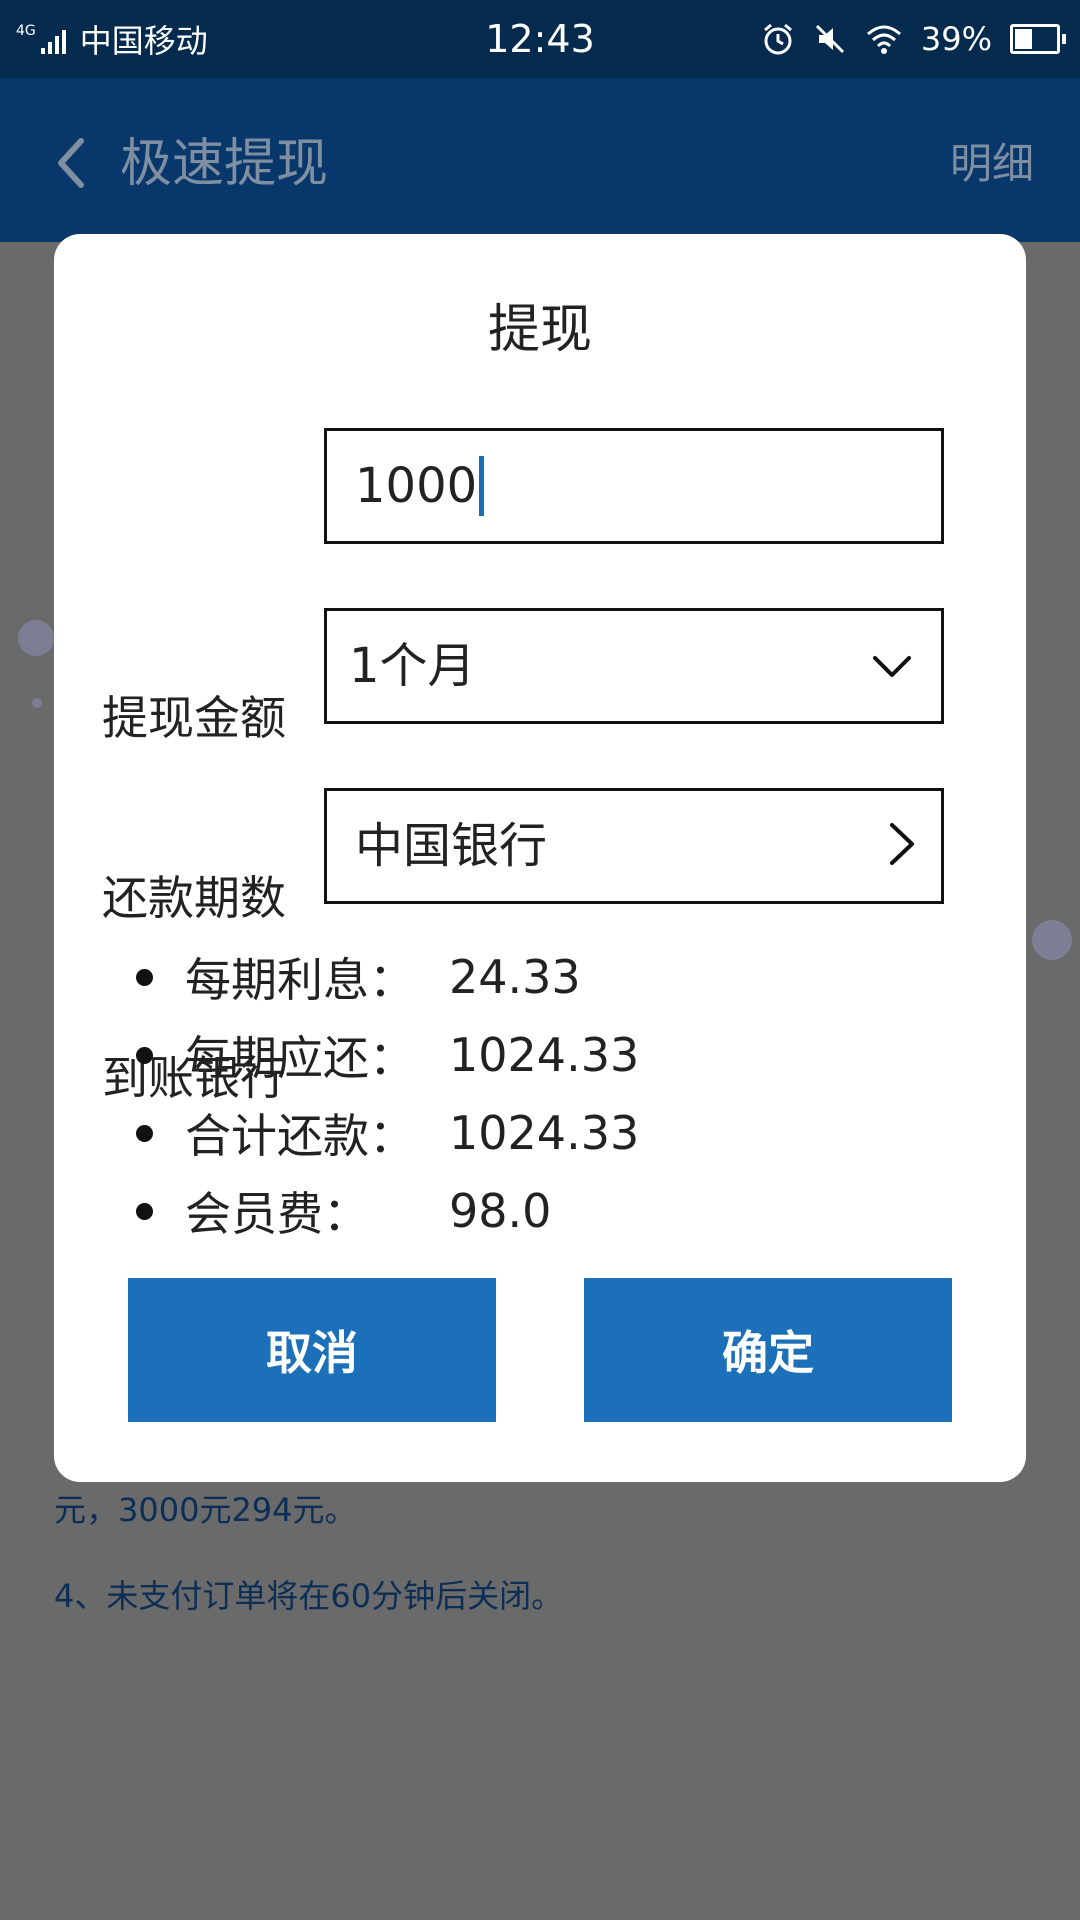 Image resolution: width=1080 pixels, height=1920 pixels. Describe the element at coordinates (956, 39) in the screenshot. I see `battery-percent: 39%` at that location.